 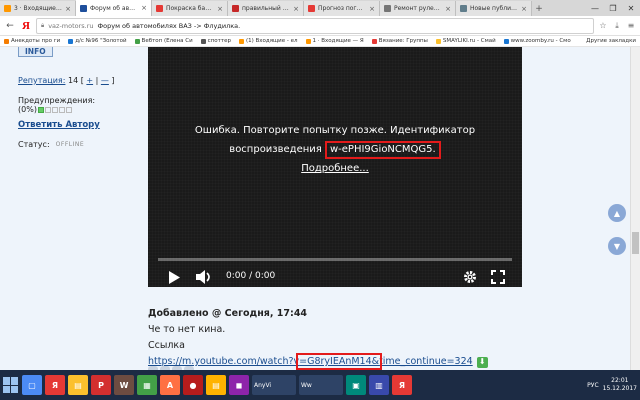 What do you see at coordinates (617, 213) in the screenshot?
I see `scroll-up-icon: ▲` at bounding box center [617, 213].